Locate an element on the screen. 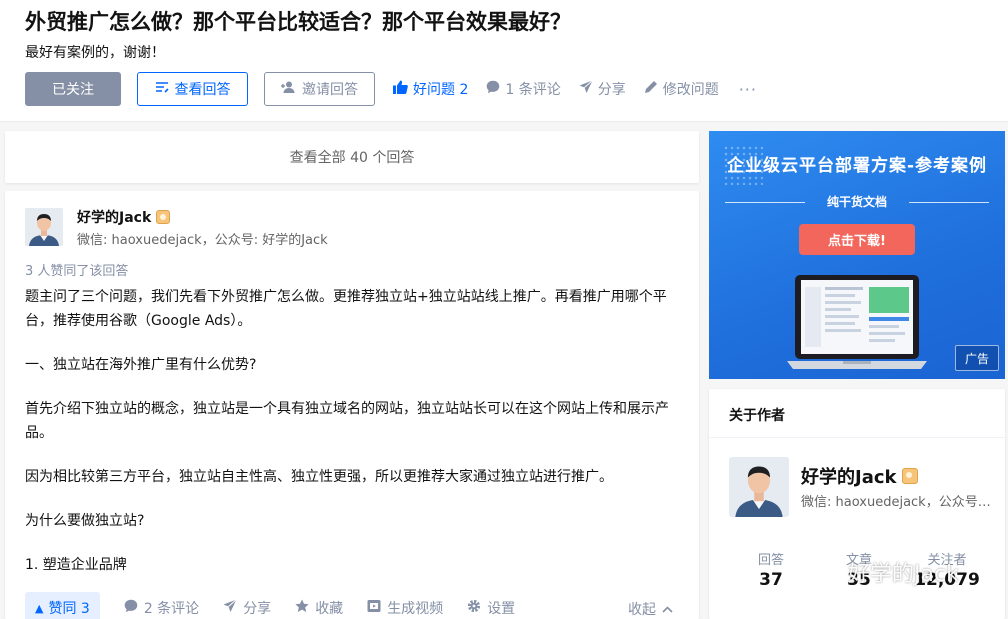 The width and height of the screenshot is (1008, 619). good-question-button: 好问题 2 is located at coordinates (430, 89).